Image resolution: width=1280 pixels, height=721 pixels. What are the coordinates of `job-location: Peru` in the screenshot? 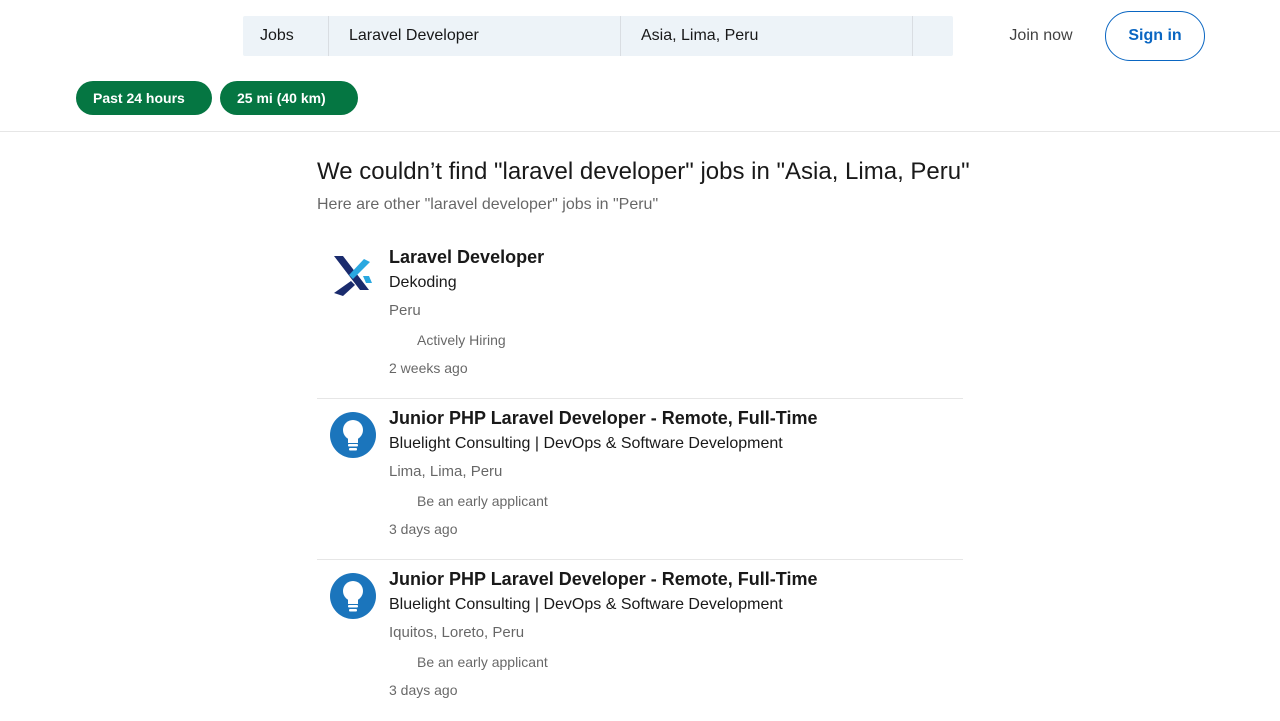 It's located at (405, 310).